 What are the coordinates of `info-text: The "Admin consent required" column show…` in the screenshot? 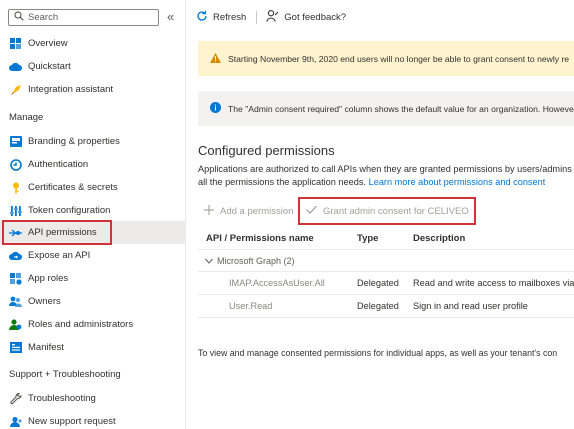 It's located at (401, 108).